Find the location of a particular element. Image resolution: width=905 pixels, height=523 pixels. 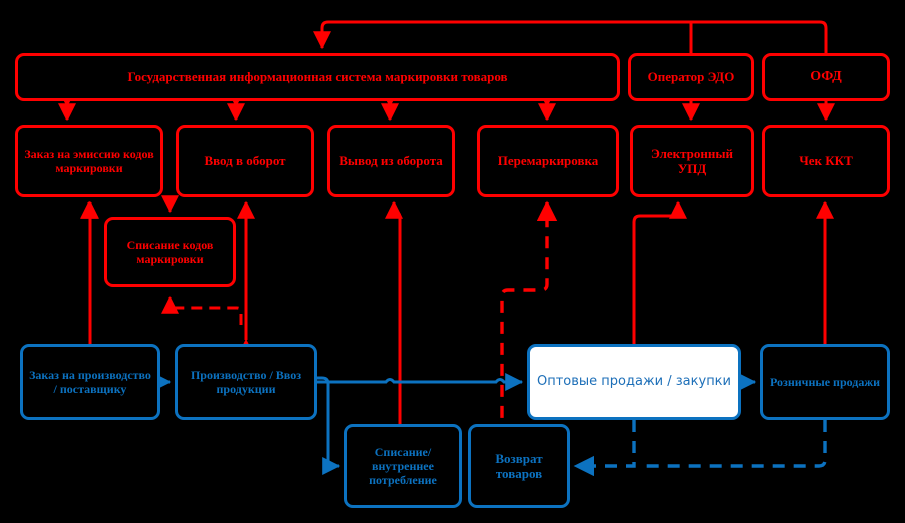

node-spisanie-vnutrennee-label: Списание/ внутреннее потребление is located at coordinates (403, 466).